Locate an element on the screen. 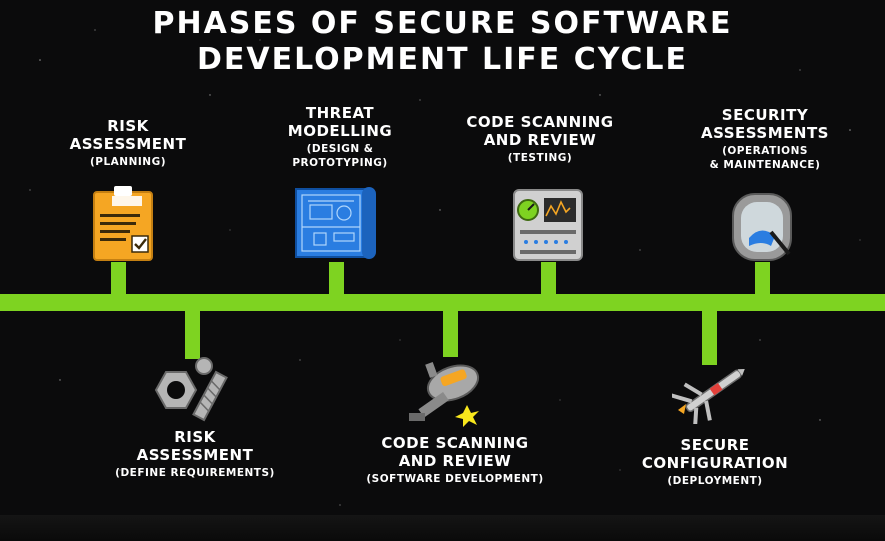 The height and width of the screenshot is (541, 885). bottom-reflection-strip is located at coordinates (442, 528).